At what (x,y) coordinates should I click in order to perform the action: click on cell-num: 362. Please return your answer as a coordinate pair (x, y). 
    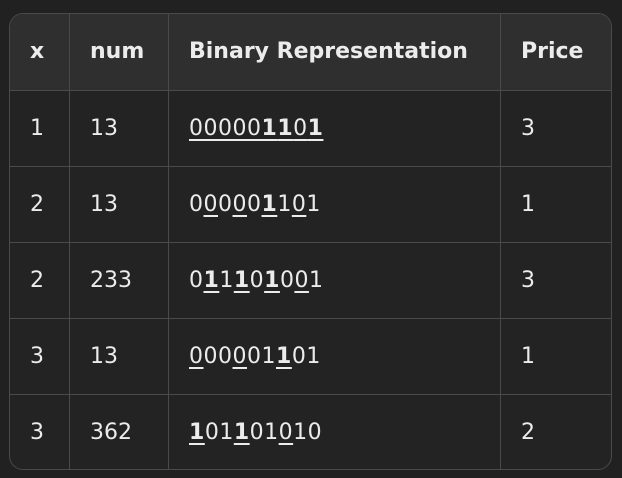
    Looking at the image, I should click on (119, 431).